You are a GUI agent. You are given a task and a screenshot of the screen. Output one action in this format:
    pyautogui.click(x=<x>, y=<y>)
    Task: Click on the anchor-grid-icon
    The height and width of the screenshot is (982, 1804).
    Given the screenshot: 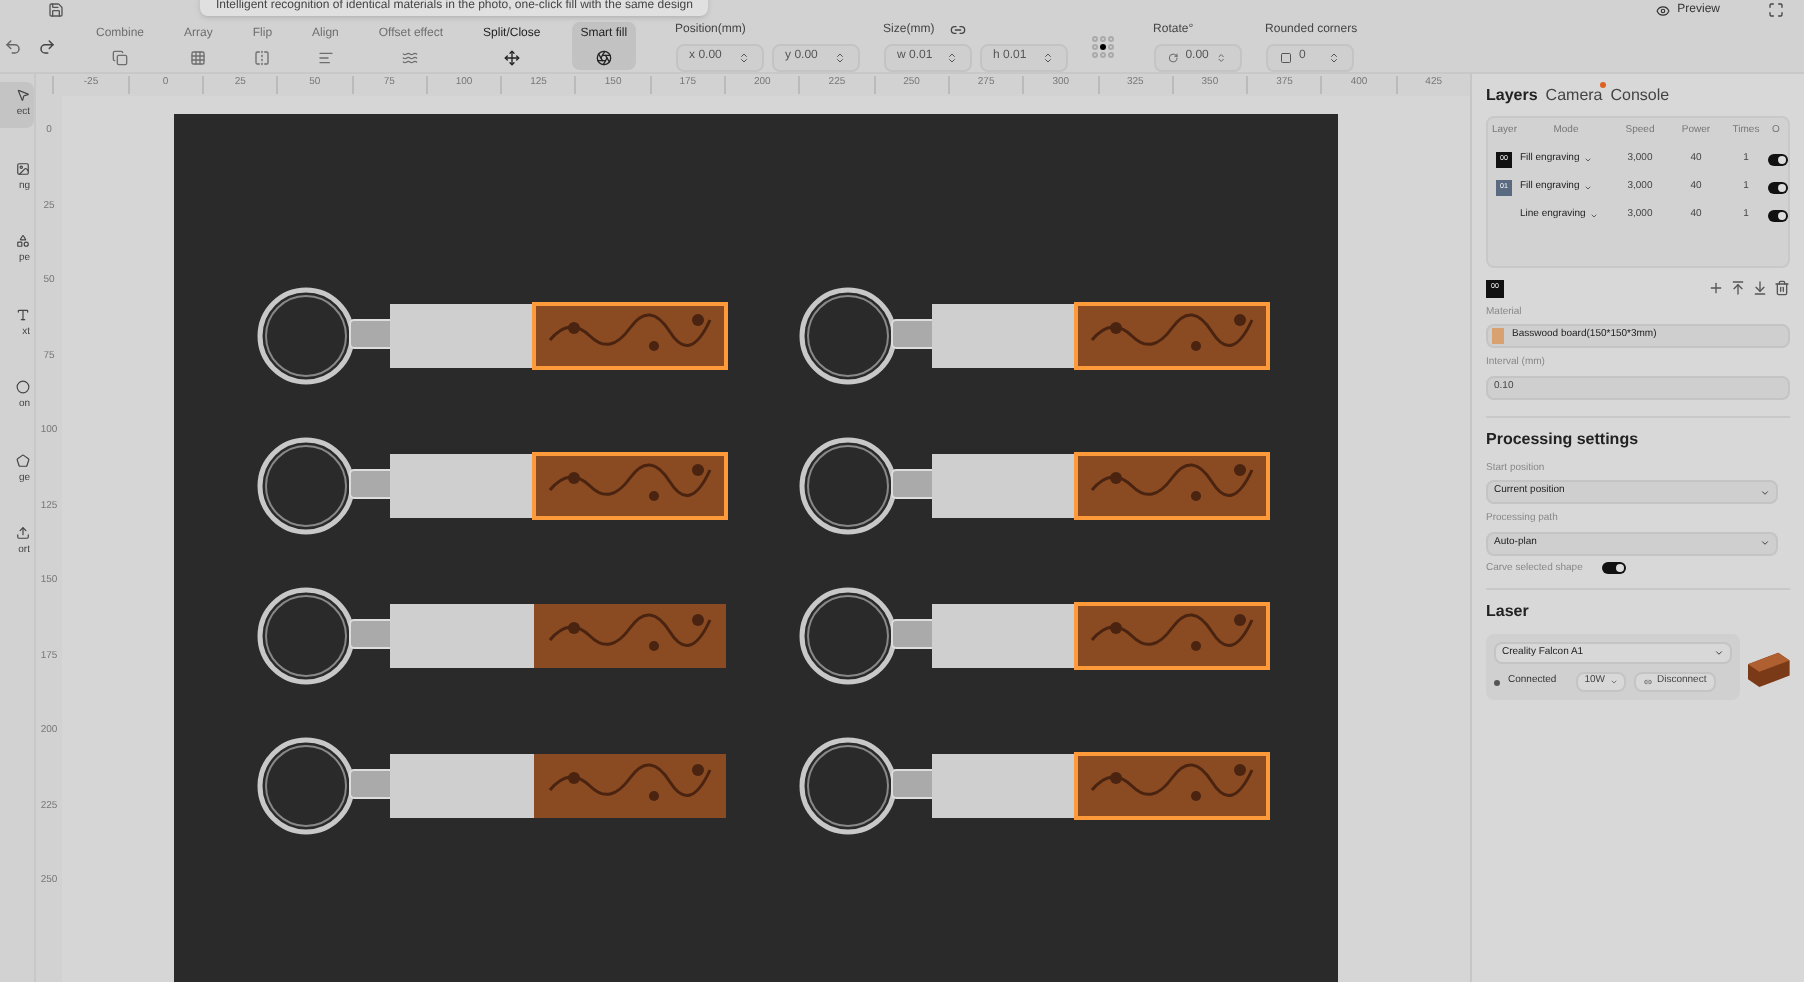 What is the action you would take?
    pyautogui.click(x=1102, y=46)
    